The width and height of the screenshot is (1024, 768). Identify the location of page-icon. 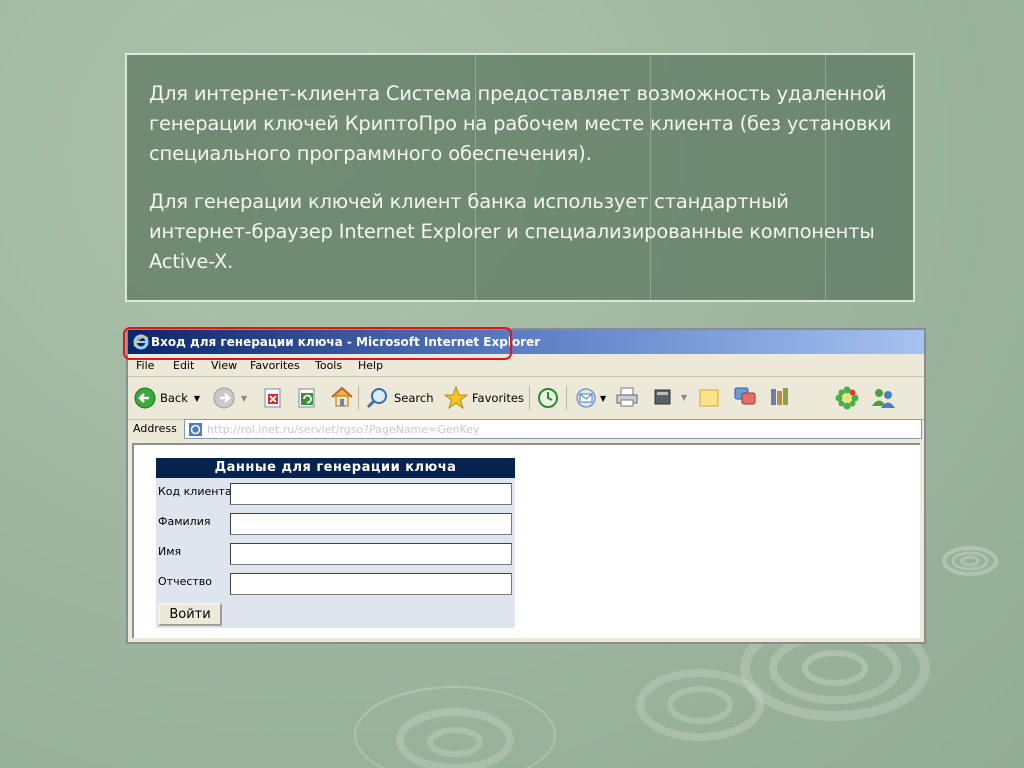
(195, 429).